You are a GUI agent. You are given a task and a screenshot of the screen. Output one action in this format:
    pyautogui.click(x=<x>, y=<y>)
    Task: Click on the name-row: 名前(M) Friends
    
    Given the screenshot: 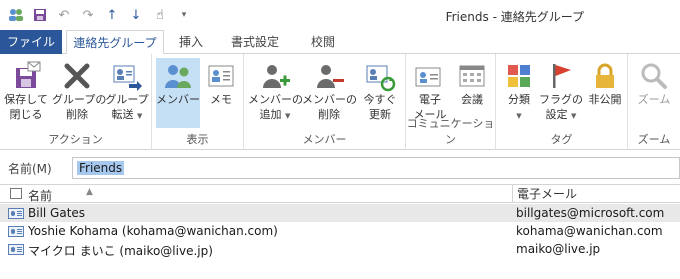 What is the action you would take?
    pyautogui.click(x=340, y=168)
    